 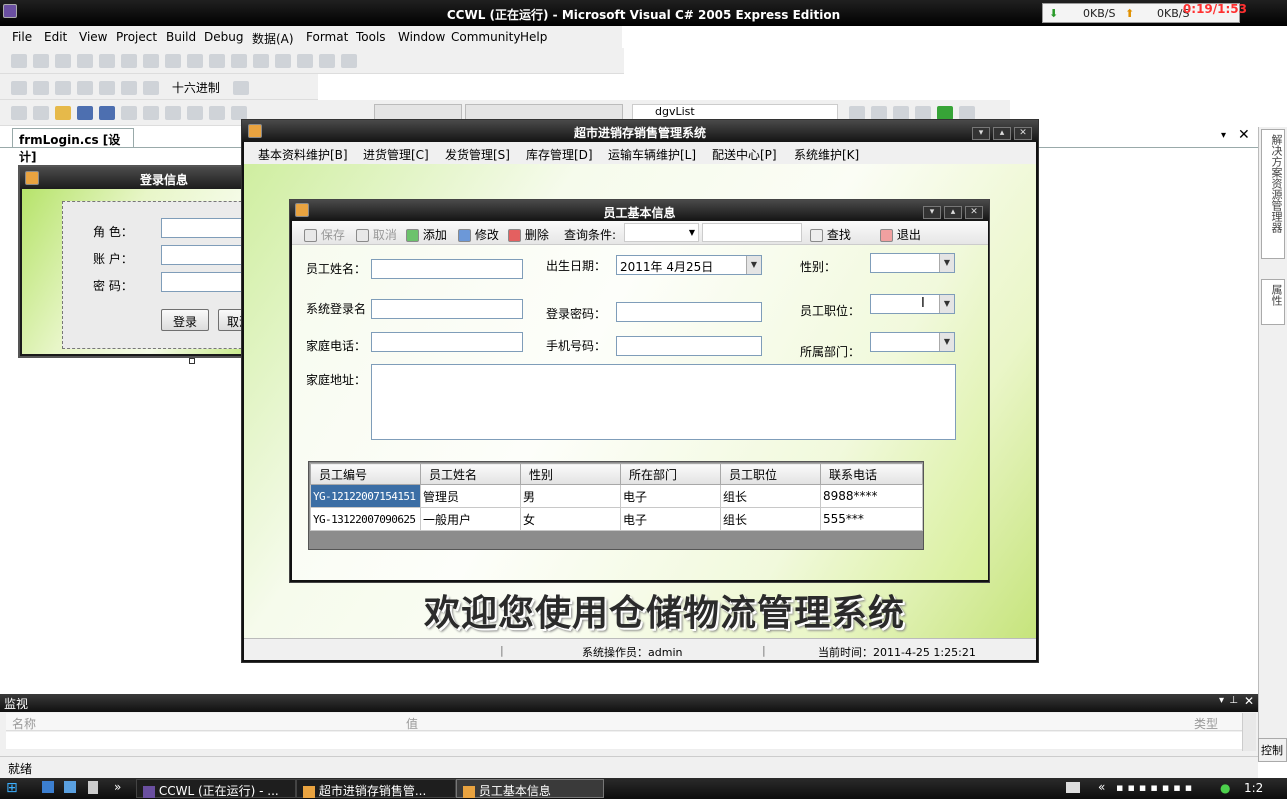 I want to click on minimize-icon: ▾, so click(x=981, y=133).